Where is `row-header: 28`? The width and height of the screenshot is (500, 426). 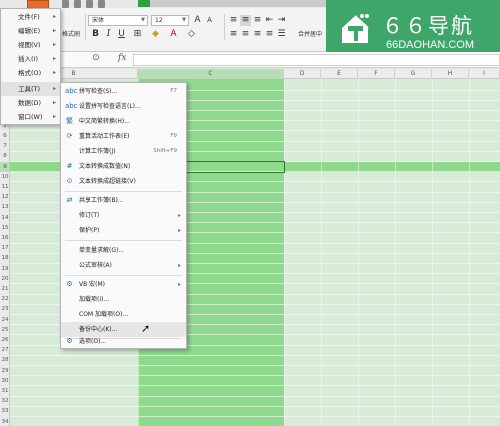 row-header: 28 is located at coordinates (4, 360).